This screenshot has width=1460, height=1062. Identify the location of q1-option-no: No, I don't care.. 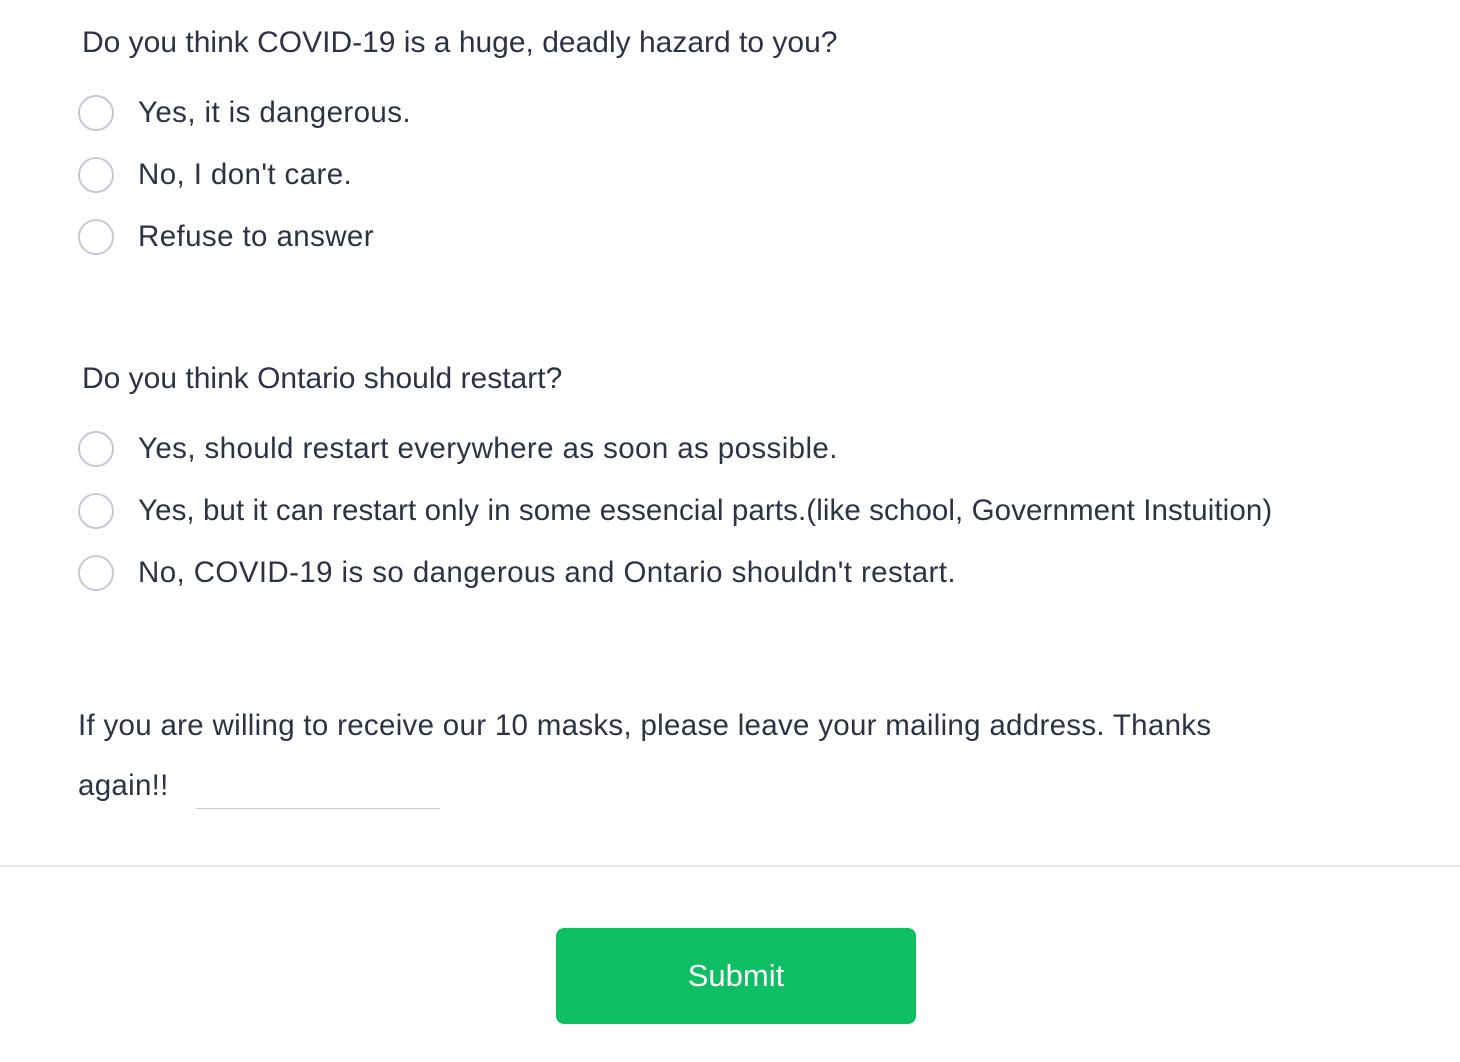
(215, 175).